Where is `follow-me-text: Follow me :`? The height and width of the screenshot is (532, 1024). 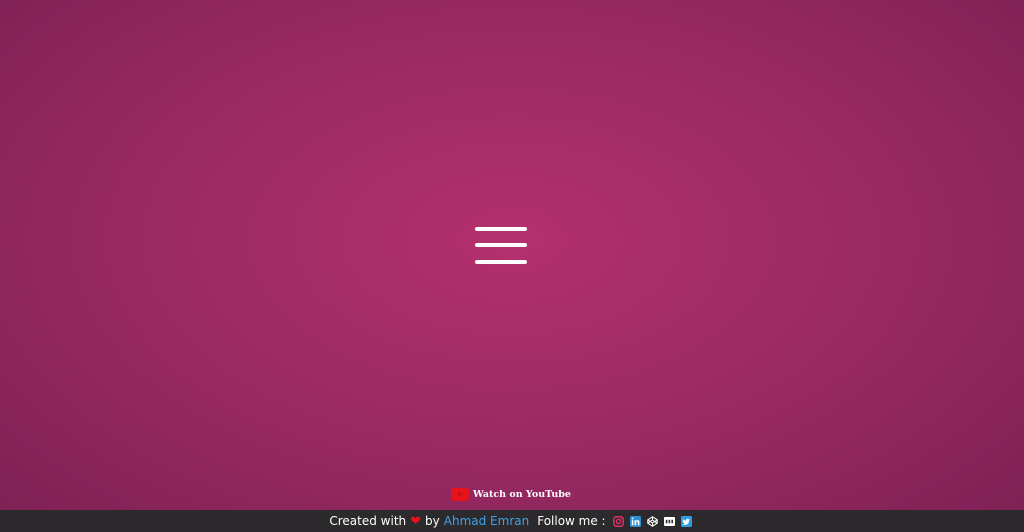
follow-me-text: Follow me : is located at coordinates (571, 521).